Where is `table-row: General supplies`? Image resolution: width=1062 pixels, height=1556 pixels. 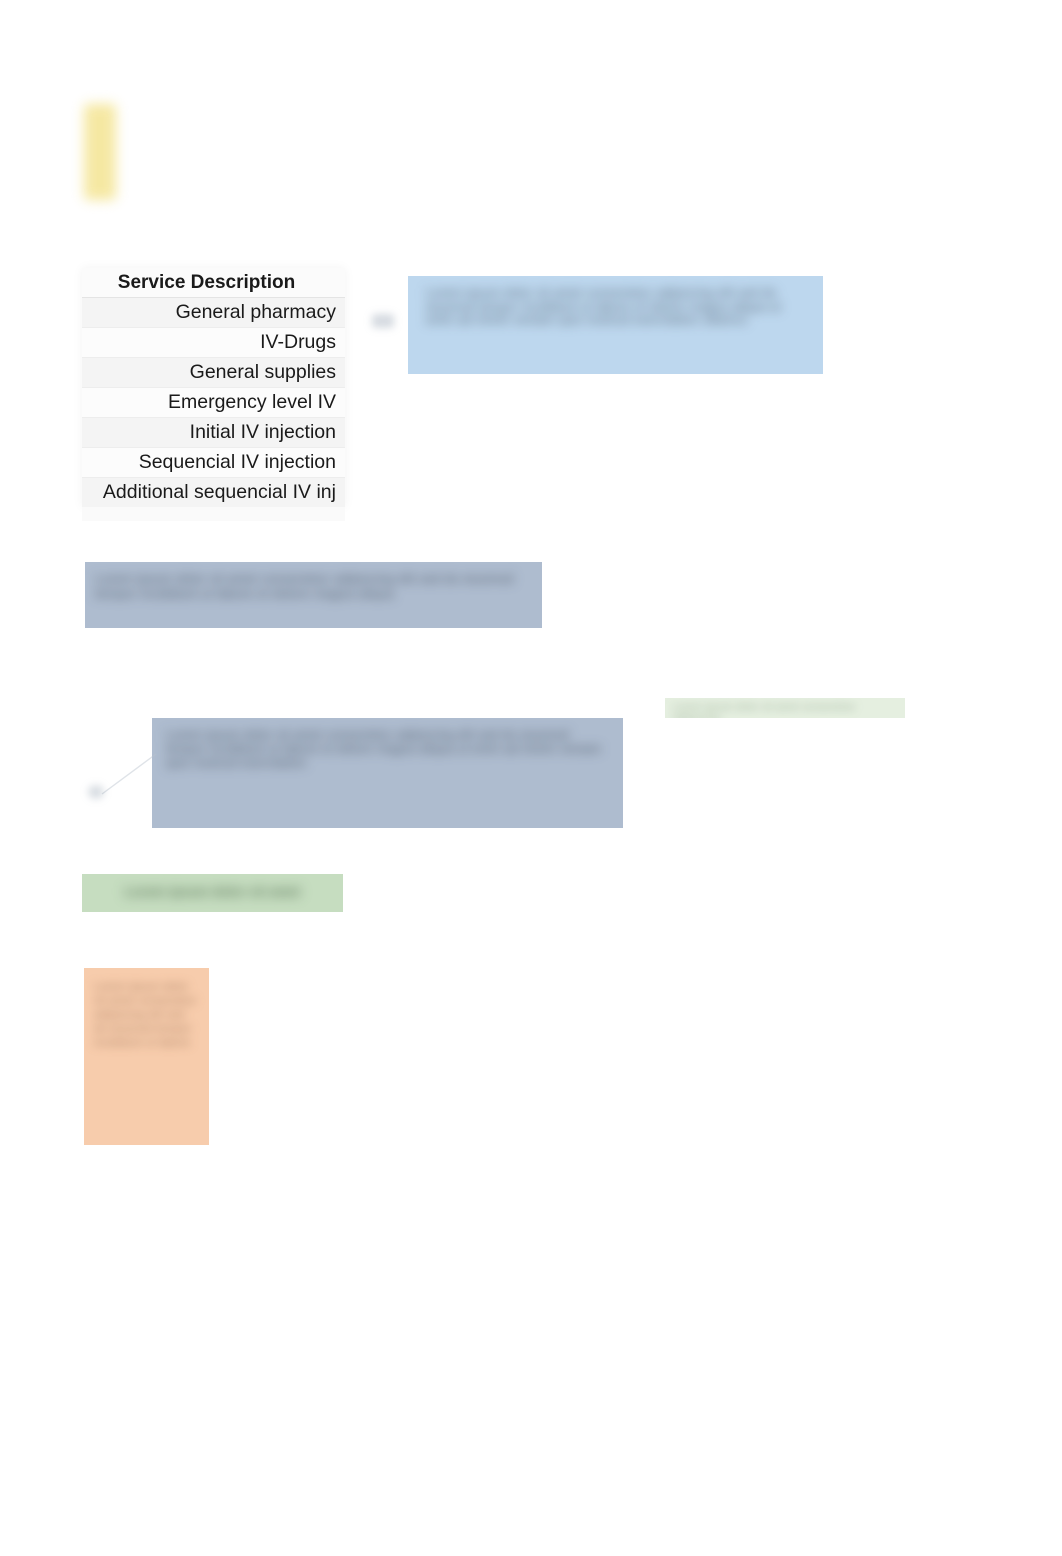 table-row: General supplies is located at coordinates (213, 372).